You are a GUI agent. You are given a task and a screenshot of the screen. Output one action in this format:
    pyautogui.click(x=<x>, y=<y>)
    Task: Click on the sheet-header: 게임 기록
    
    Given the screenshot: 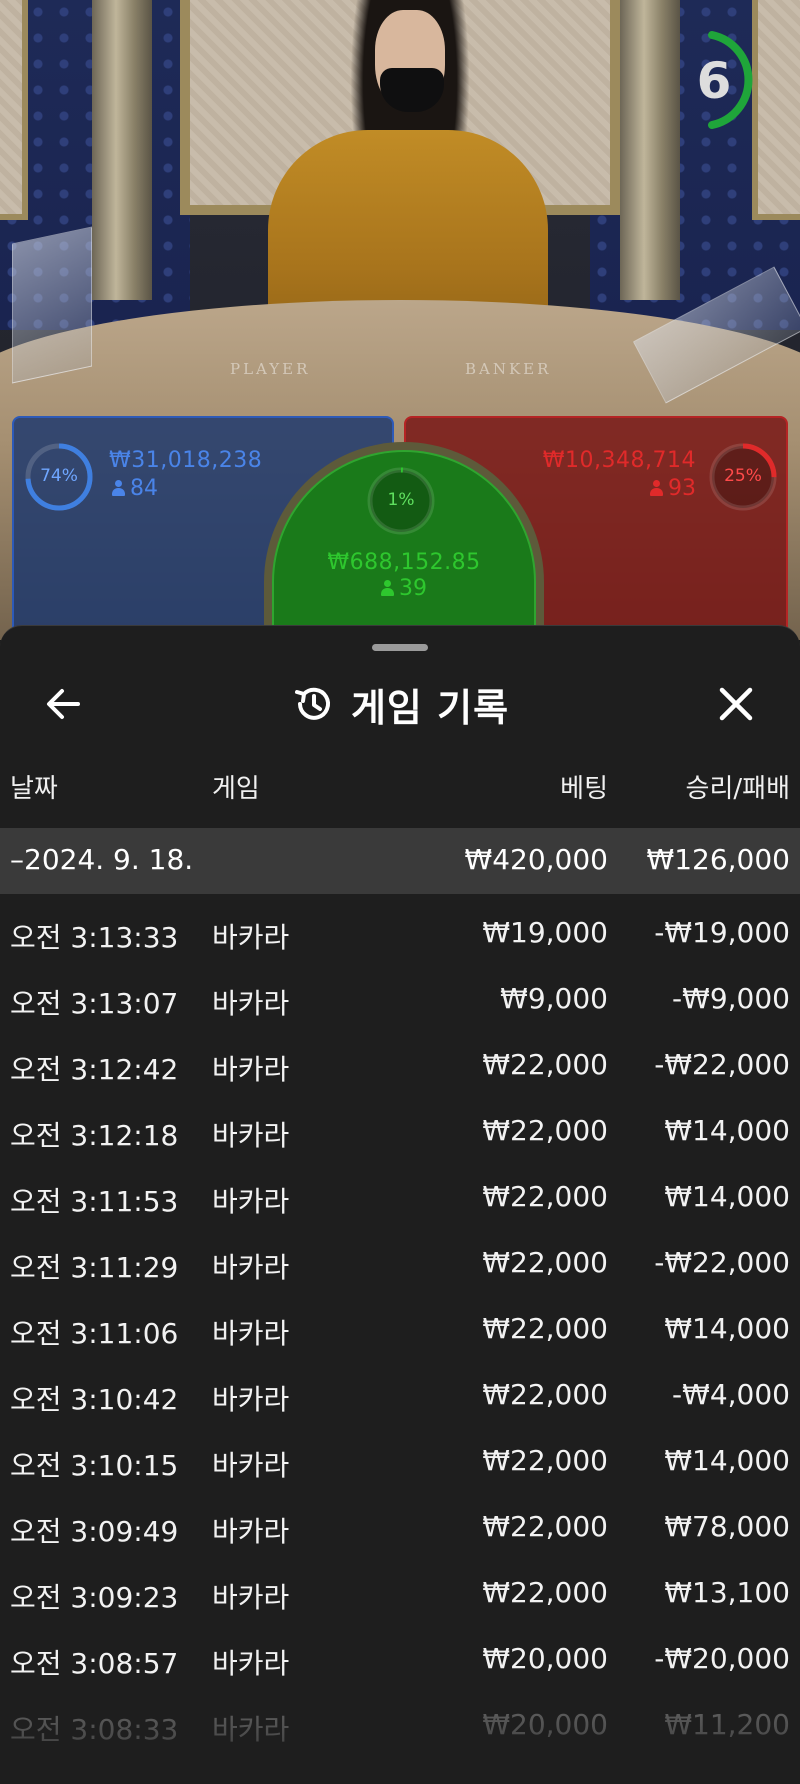 What is the action you would take?
    pyautogui.click(x=400, y=704)
    